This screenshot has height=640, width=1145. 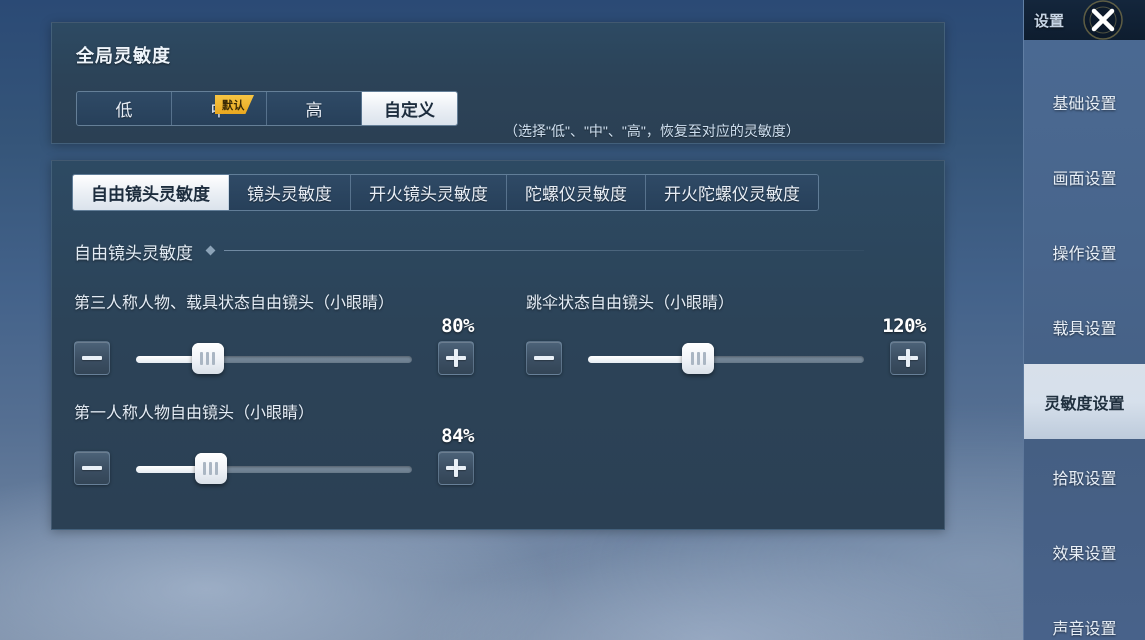 I want to click on sidebar-menu: 基础设置 画面设置 操作设置 载具设置 灵敏度设置 拾取设置 效果设置 声音设置, so click(x=1084, y=340).